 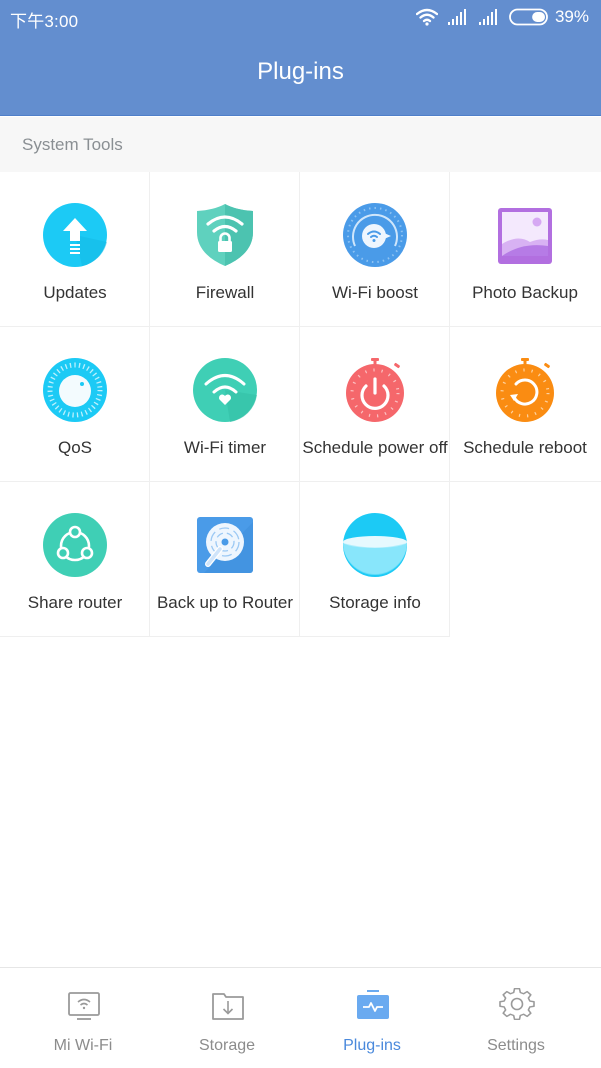 I want to click on plugin-schedule-power-off: Schedule power off, so click(x=375, y=404).